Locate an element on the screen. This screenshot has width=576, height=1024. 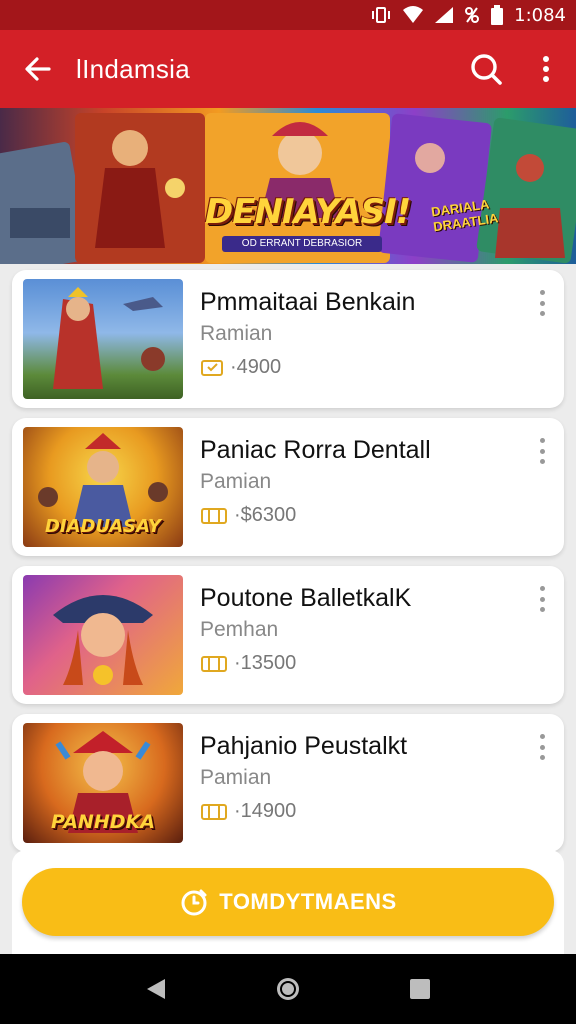
system-nav-bar is located at coordinates (288, 989).